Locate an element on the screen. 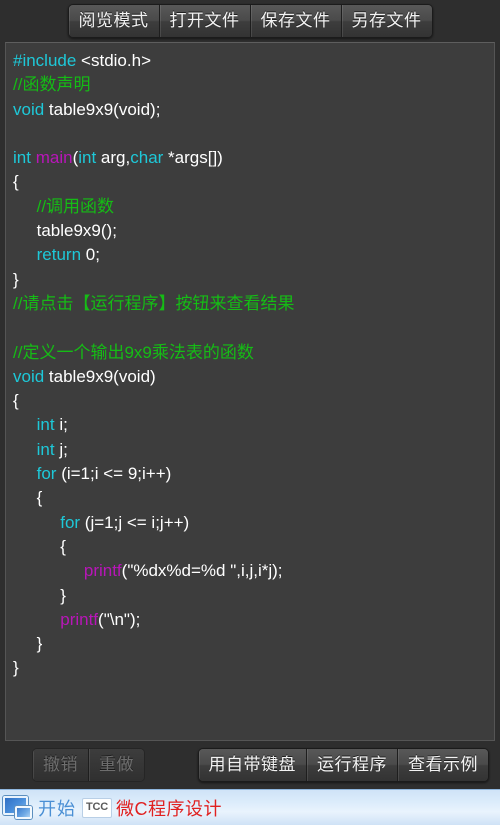 The height and width of the screenshot is (825, 500). undo-button: 撤销 is located at coordinates (61, 765).